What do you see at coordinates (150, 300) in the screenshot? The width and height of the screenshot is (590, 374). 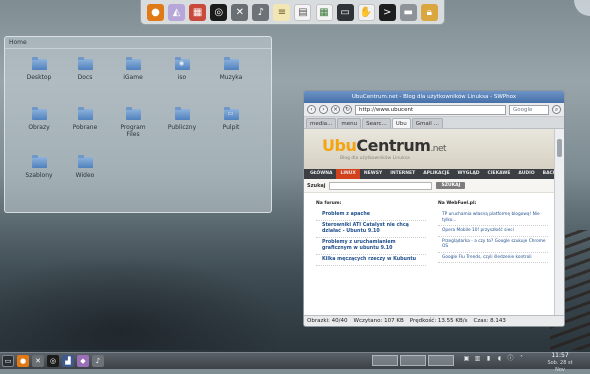 I see `wallpaper-rocks` at bounding box center [150, 300].